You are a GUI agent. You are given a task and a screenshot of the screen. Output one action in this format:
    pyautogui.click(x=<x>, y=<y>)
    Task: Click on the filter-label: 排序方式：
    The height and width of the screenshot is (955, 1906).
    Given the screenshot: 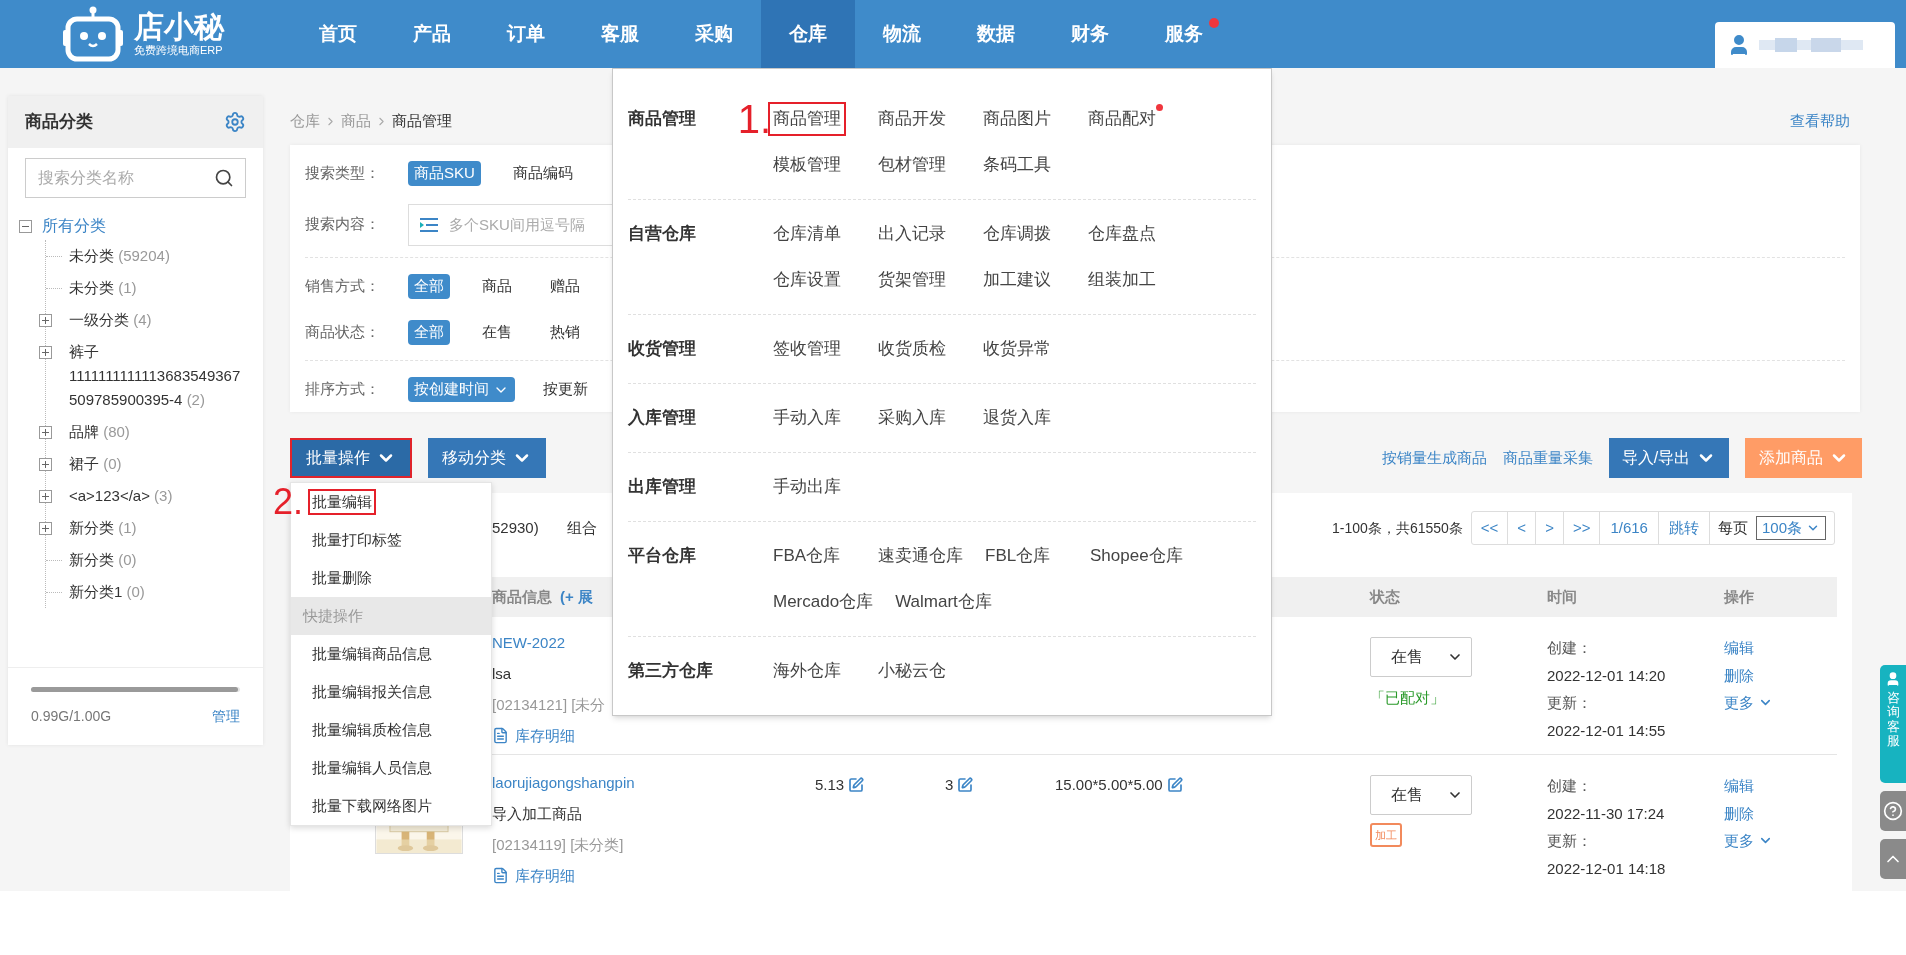 What is the action you would take?
    pyautogui.click(x=343, y=389)
    